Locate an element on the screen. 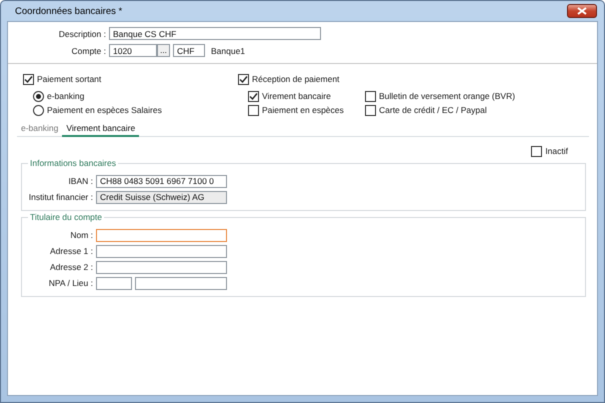  checkbox-label: Inactif is located at coordinates (556, 151).